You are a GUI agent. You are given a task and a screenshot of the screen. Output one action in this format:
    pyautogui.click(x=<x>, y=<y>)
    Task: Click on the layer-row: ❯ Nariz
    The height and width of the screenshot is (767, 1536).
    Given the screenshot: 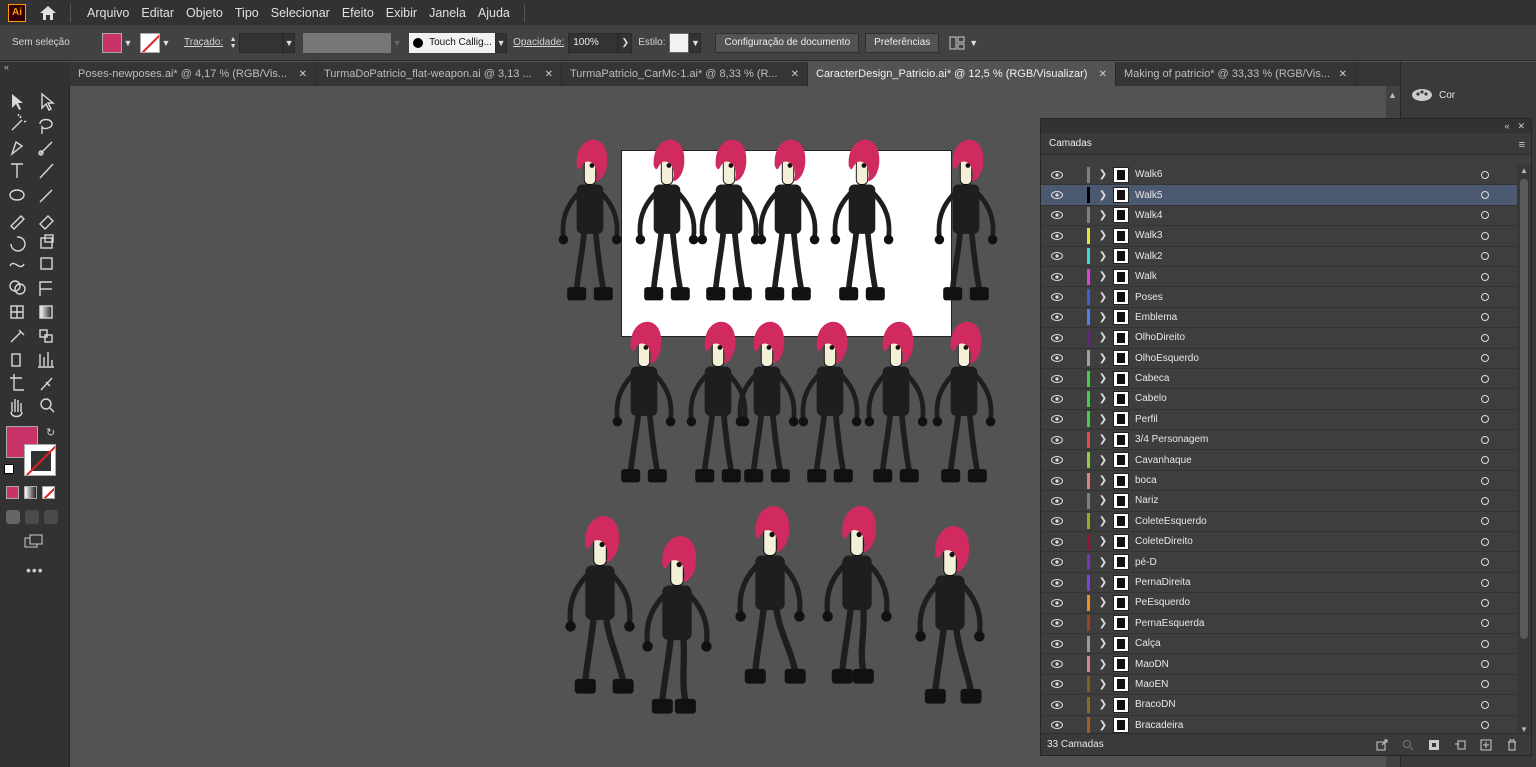 What is the action you would take?
    pyautogui.click(x=1279, y=501)
    